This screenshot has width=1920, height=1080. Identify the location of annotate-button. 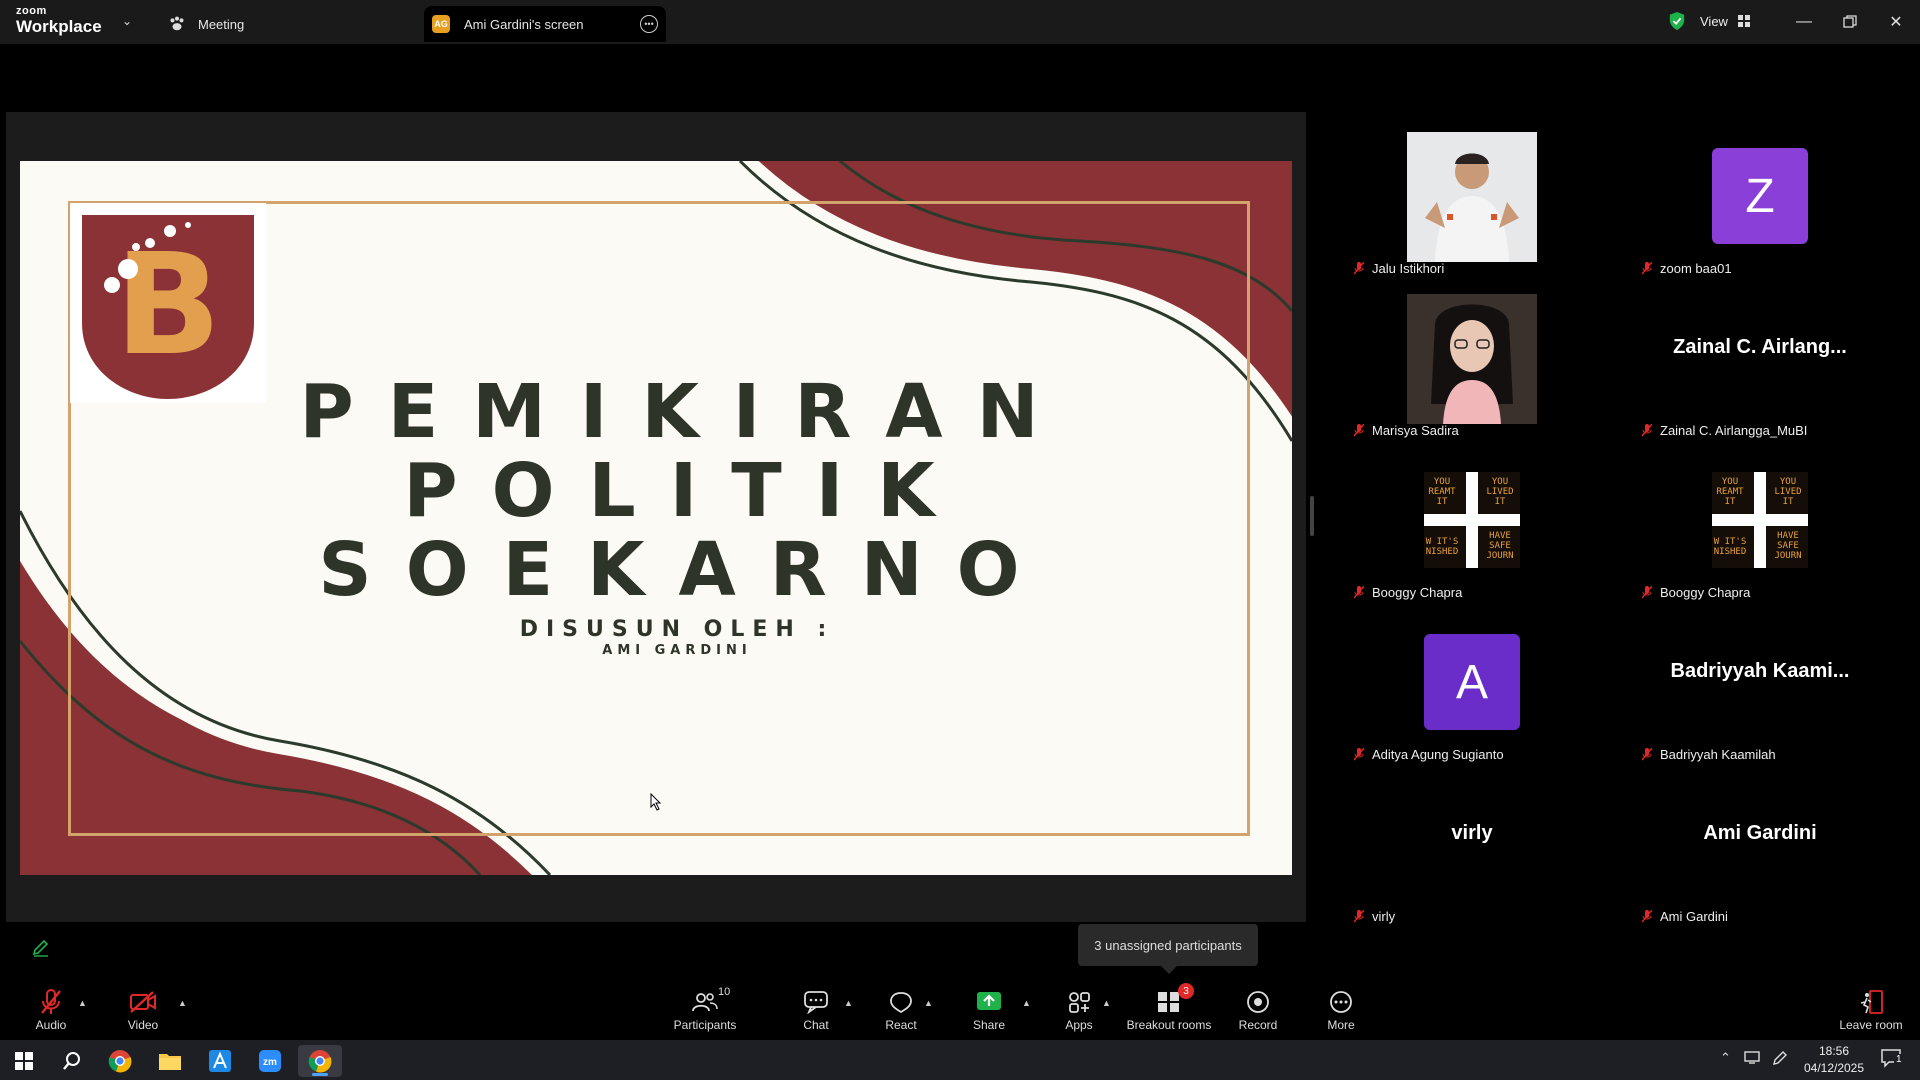
(41, 947).